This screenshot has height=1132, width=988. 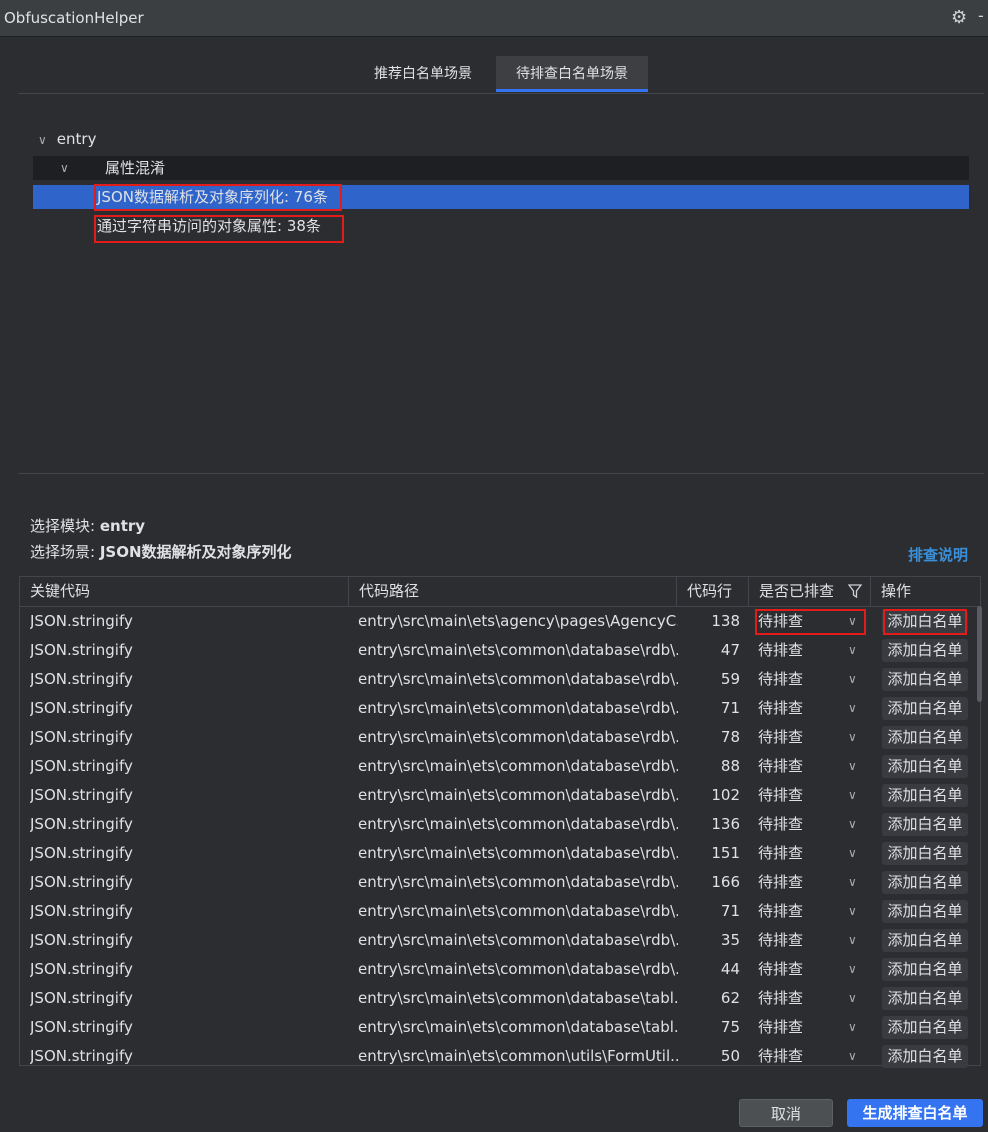 I want to click on tree-node-label: entry, so click(x=76, y=139).